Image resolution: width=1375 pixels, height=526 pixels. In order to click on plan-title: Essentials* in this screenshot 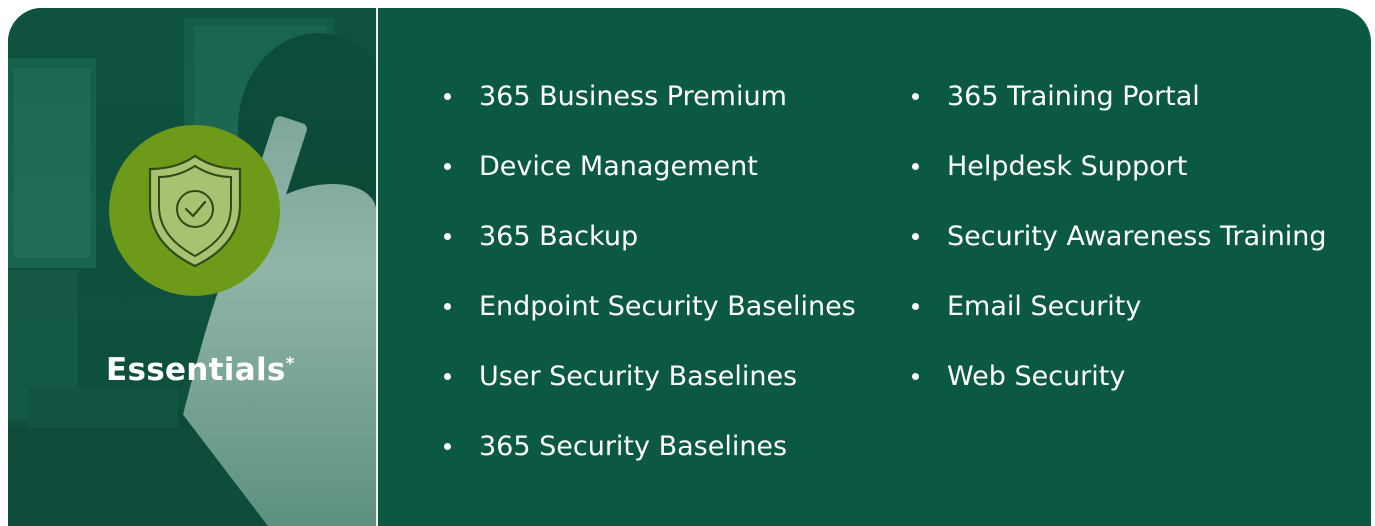, I will do `click(200, 370)`.